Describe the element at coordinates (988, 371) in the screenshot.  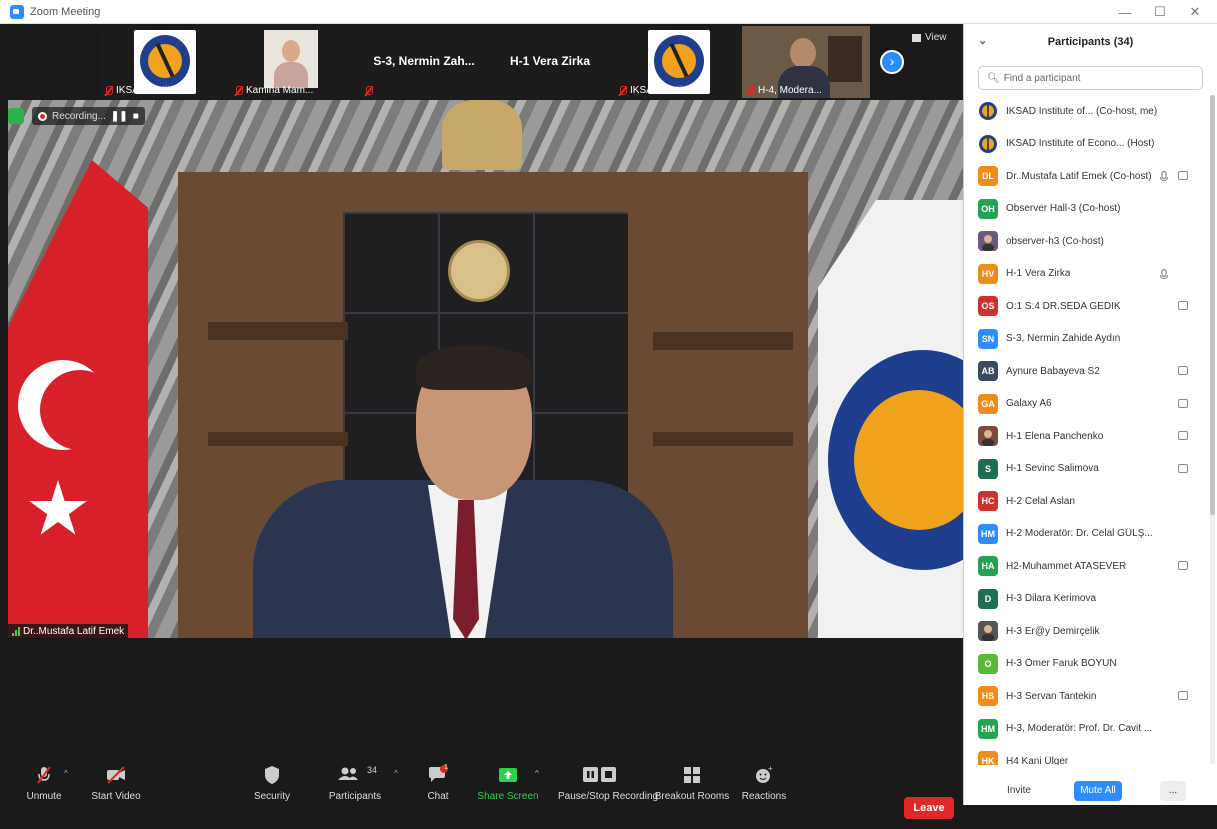
I see `avatar: AB` at that location.